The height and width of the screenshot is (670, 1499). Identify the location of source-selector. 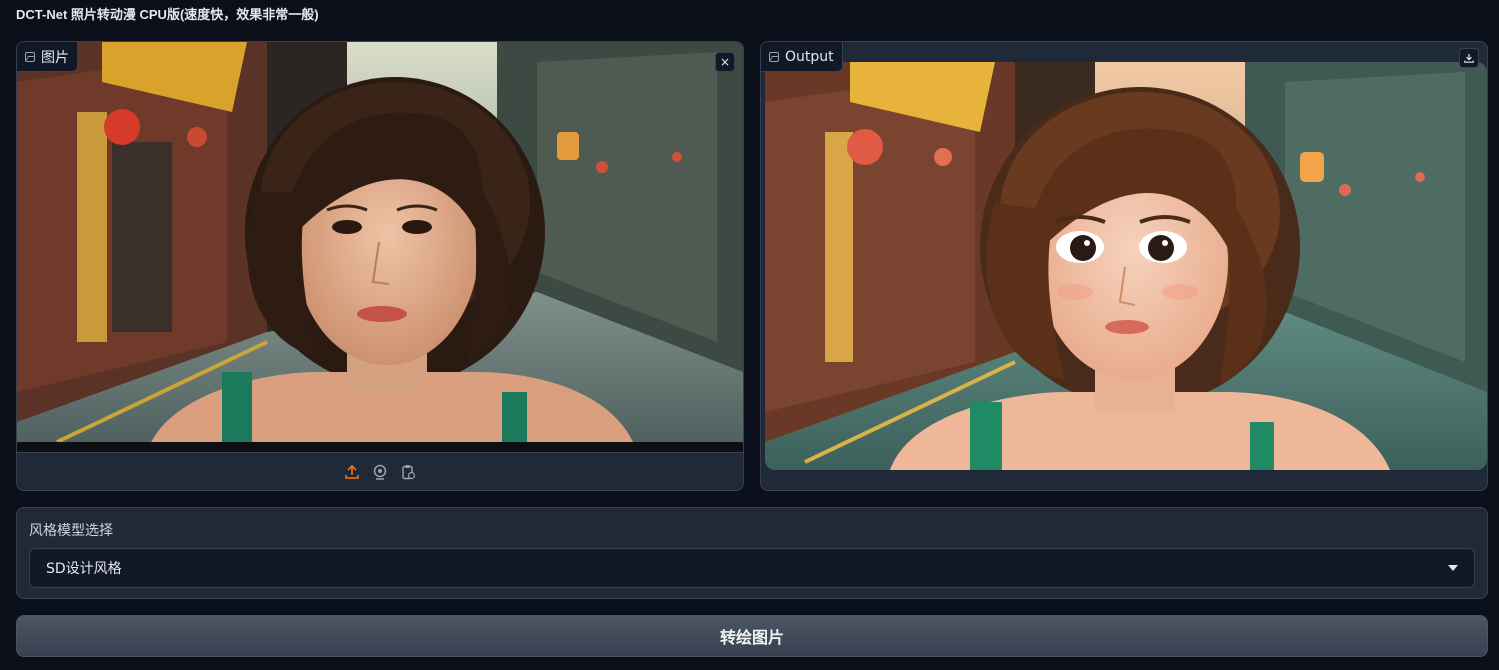
(380, 471).